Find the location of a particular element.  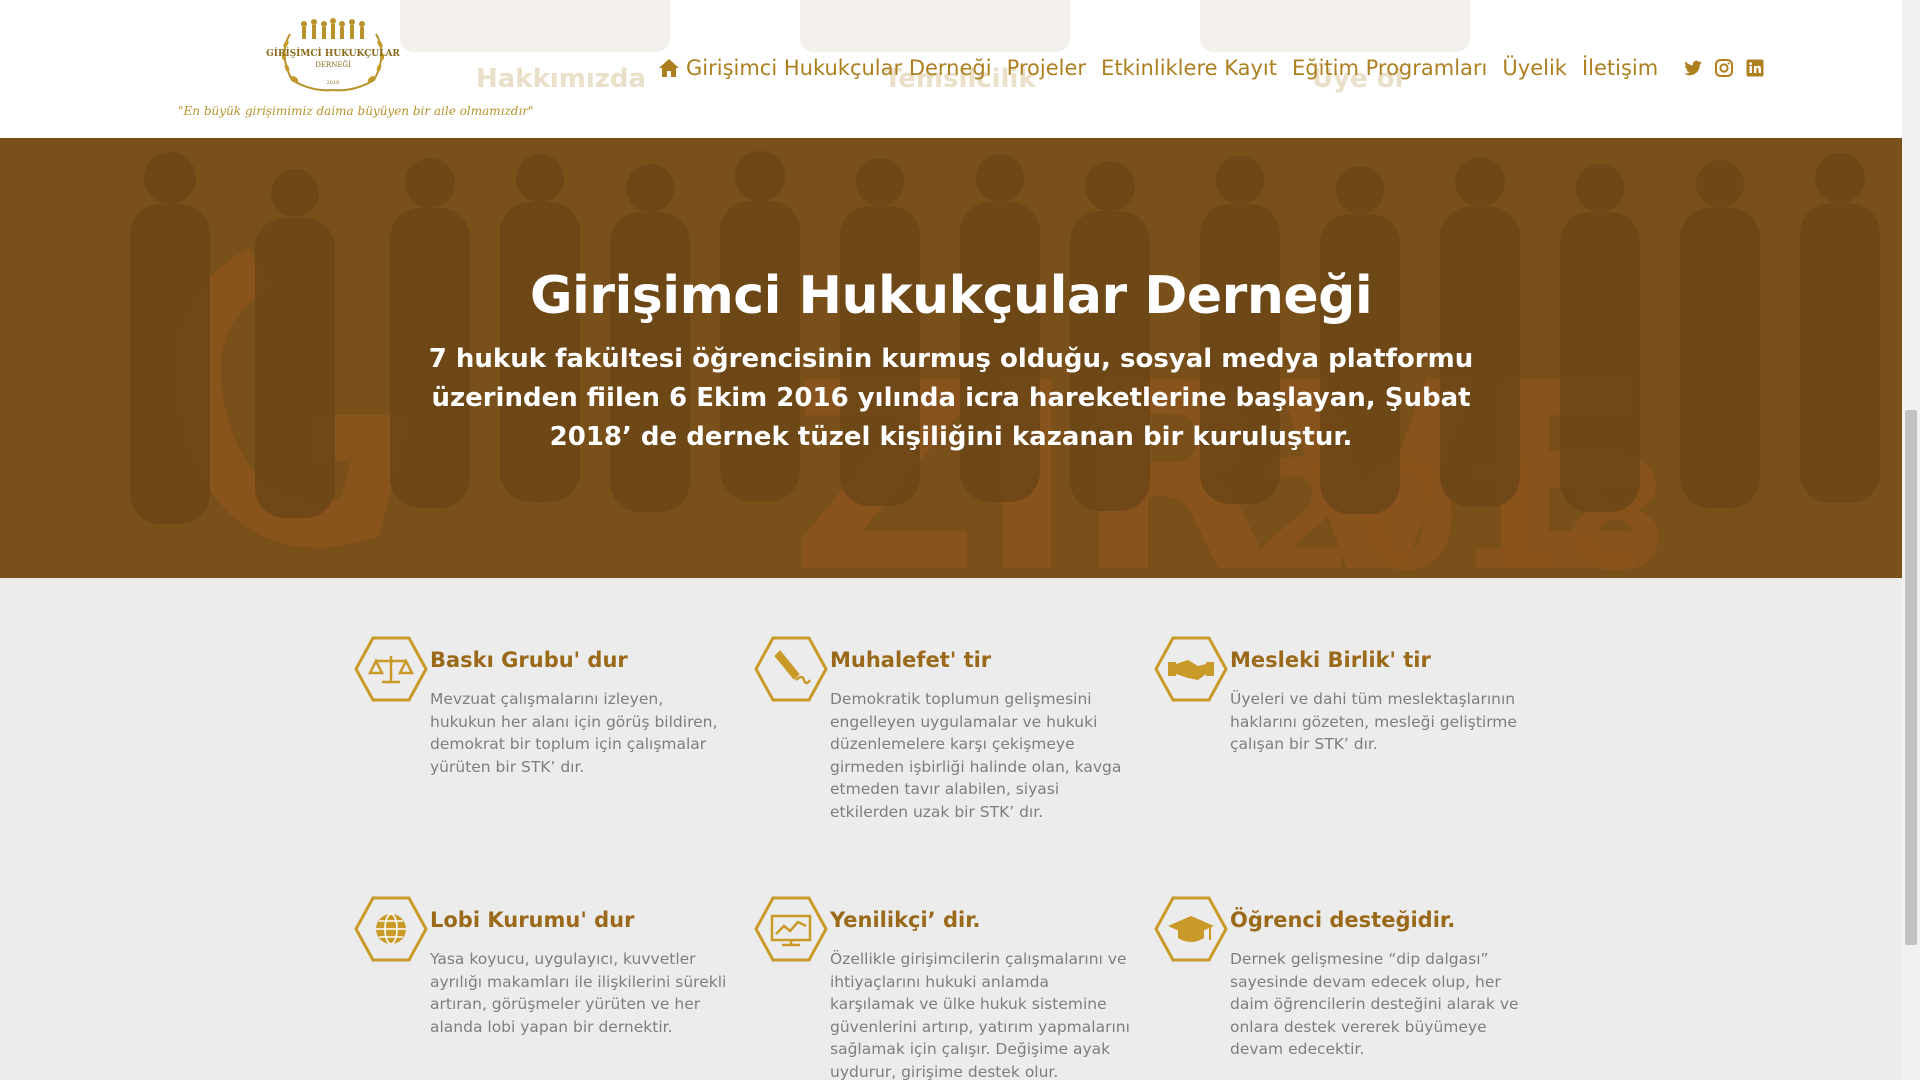

nav-item-projeler: Projeler is located at coordinates (1046, 68).